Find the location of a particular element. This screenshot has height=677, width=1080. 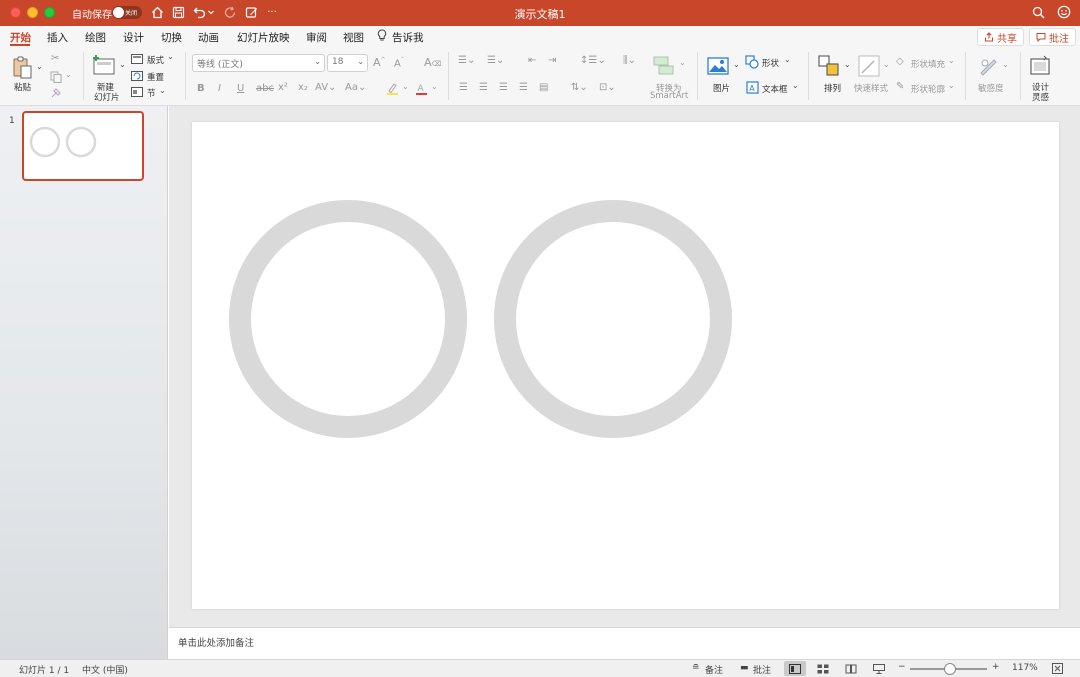

highlight-dropdown-icon: ⌄ is located at coordinates (405, 86).